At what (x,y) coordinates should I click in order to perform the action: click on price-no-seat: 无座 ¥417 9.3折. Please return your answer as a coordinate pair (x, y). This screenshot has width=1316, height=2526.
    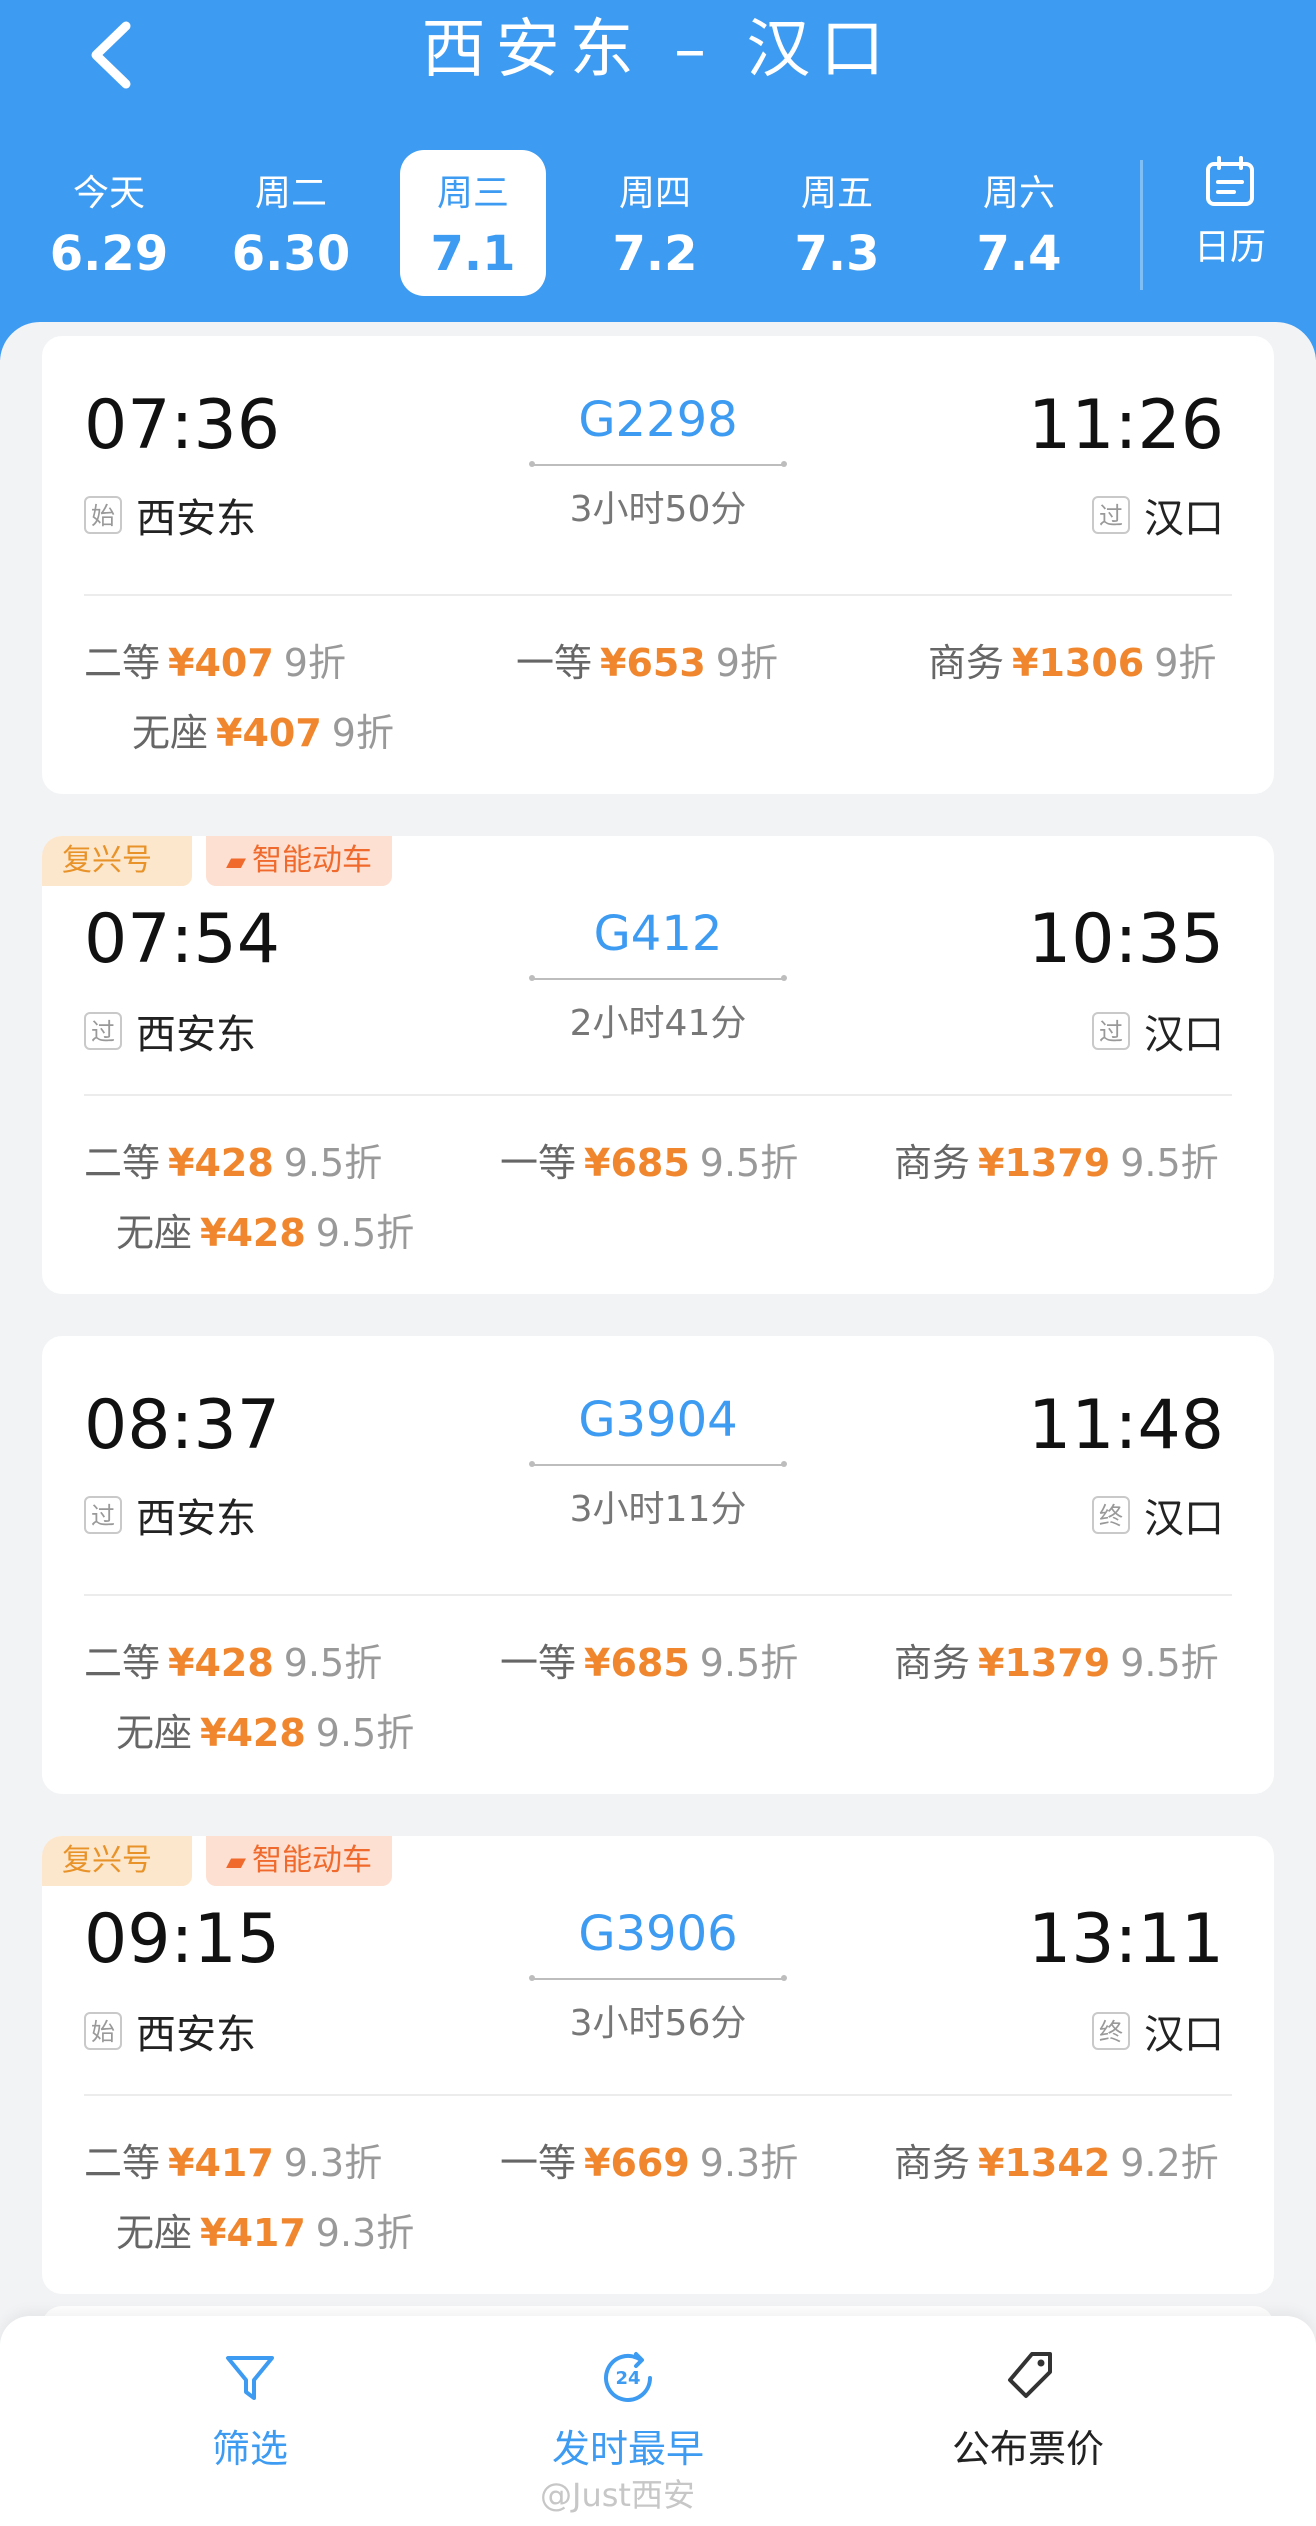
    Looking at the image, I should click on (265, 2233).